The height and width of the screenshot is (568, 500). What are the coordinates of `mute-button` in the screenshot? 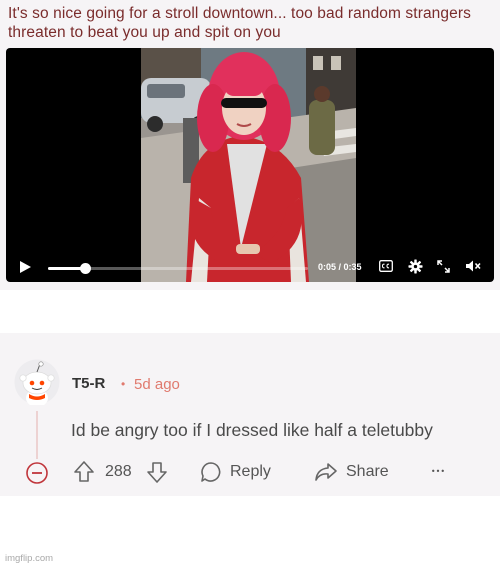 It's located at (473, 266).